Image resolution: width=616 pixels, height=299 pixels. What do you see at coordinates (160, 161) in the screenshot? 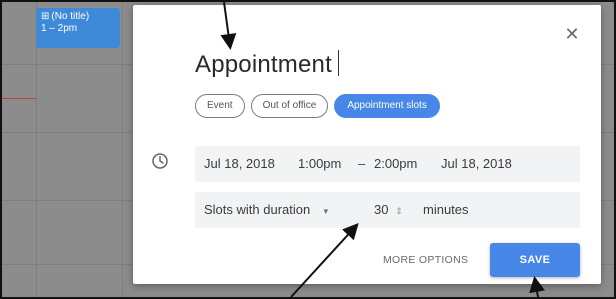
I see `clock-icon` at bounding box center [160, 161].